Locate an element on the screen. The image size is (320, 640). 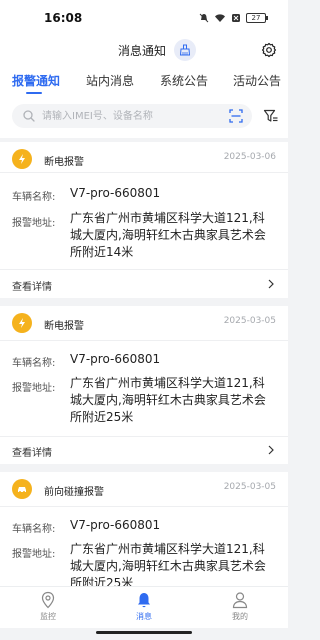
tab-activity-announcements: 活动公告 is located at coordinates (257, 80).